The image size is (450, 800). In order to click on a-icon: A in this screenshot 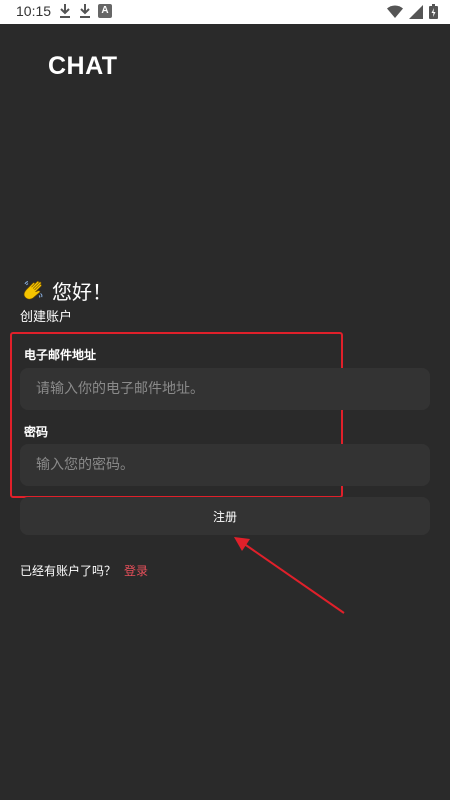, I will do `click(105, 11)`.